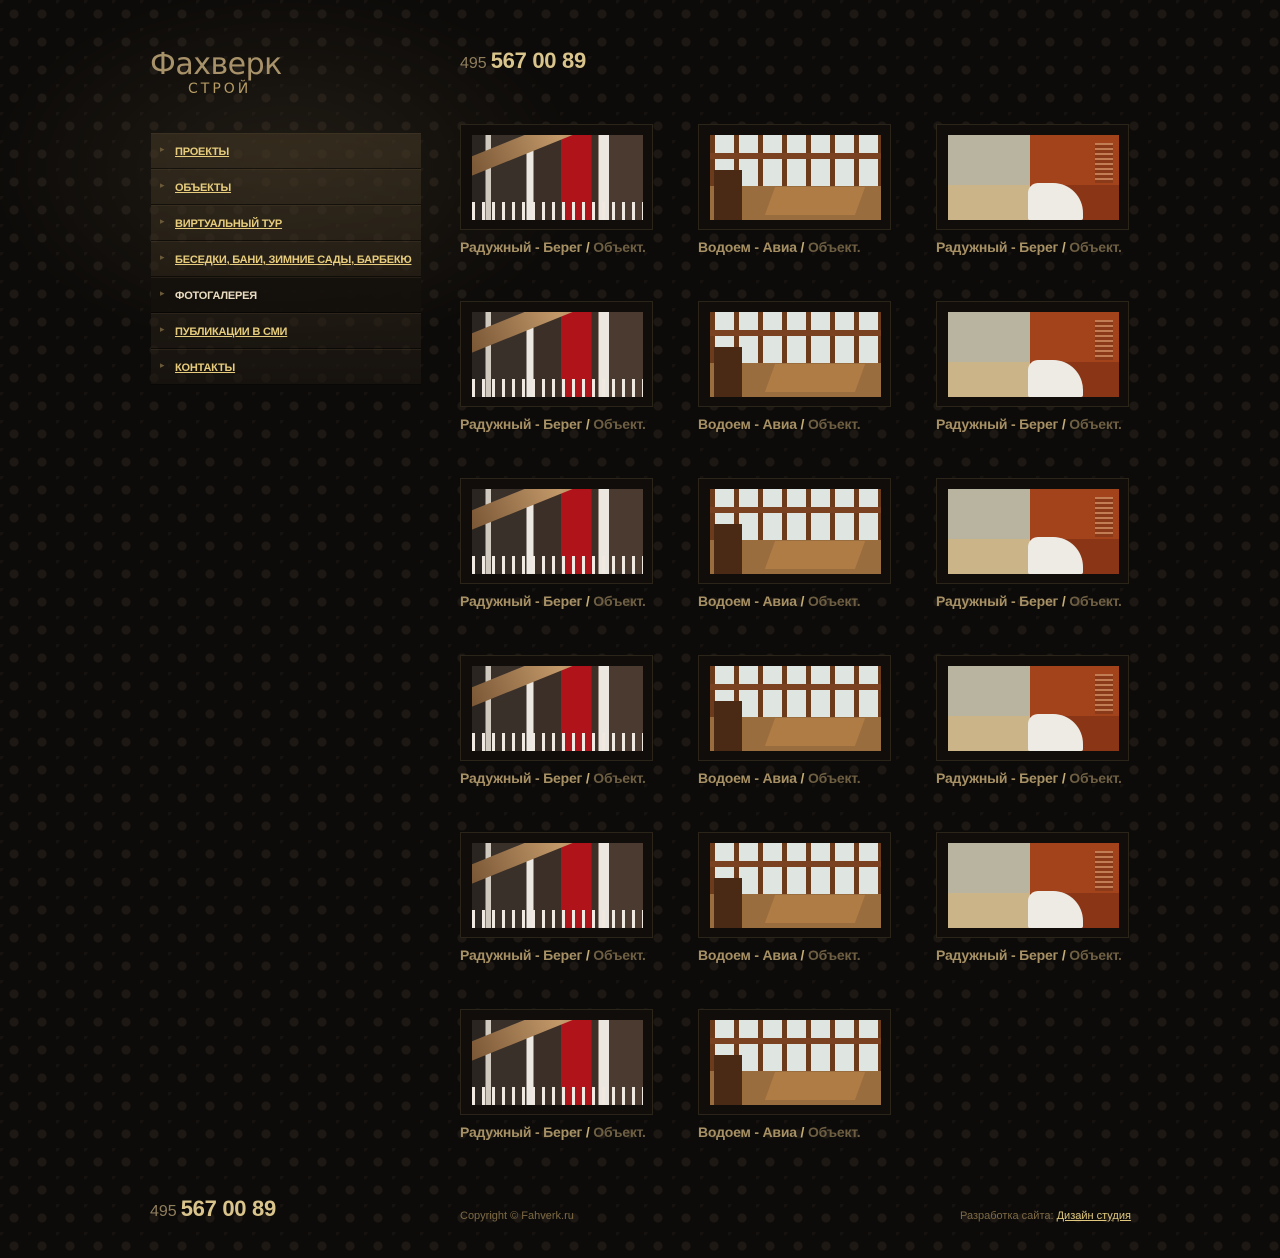  I want to click on footer-phone: 495 567 00 89, so click(213, 1209).